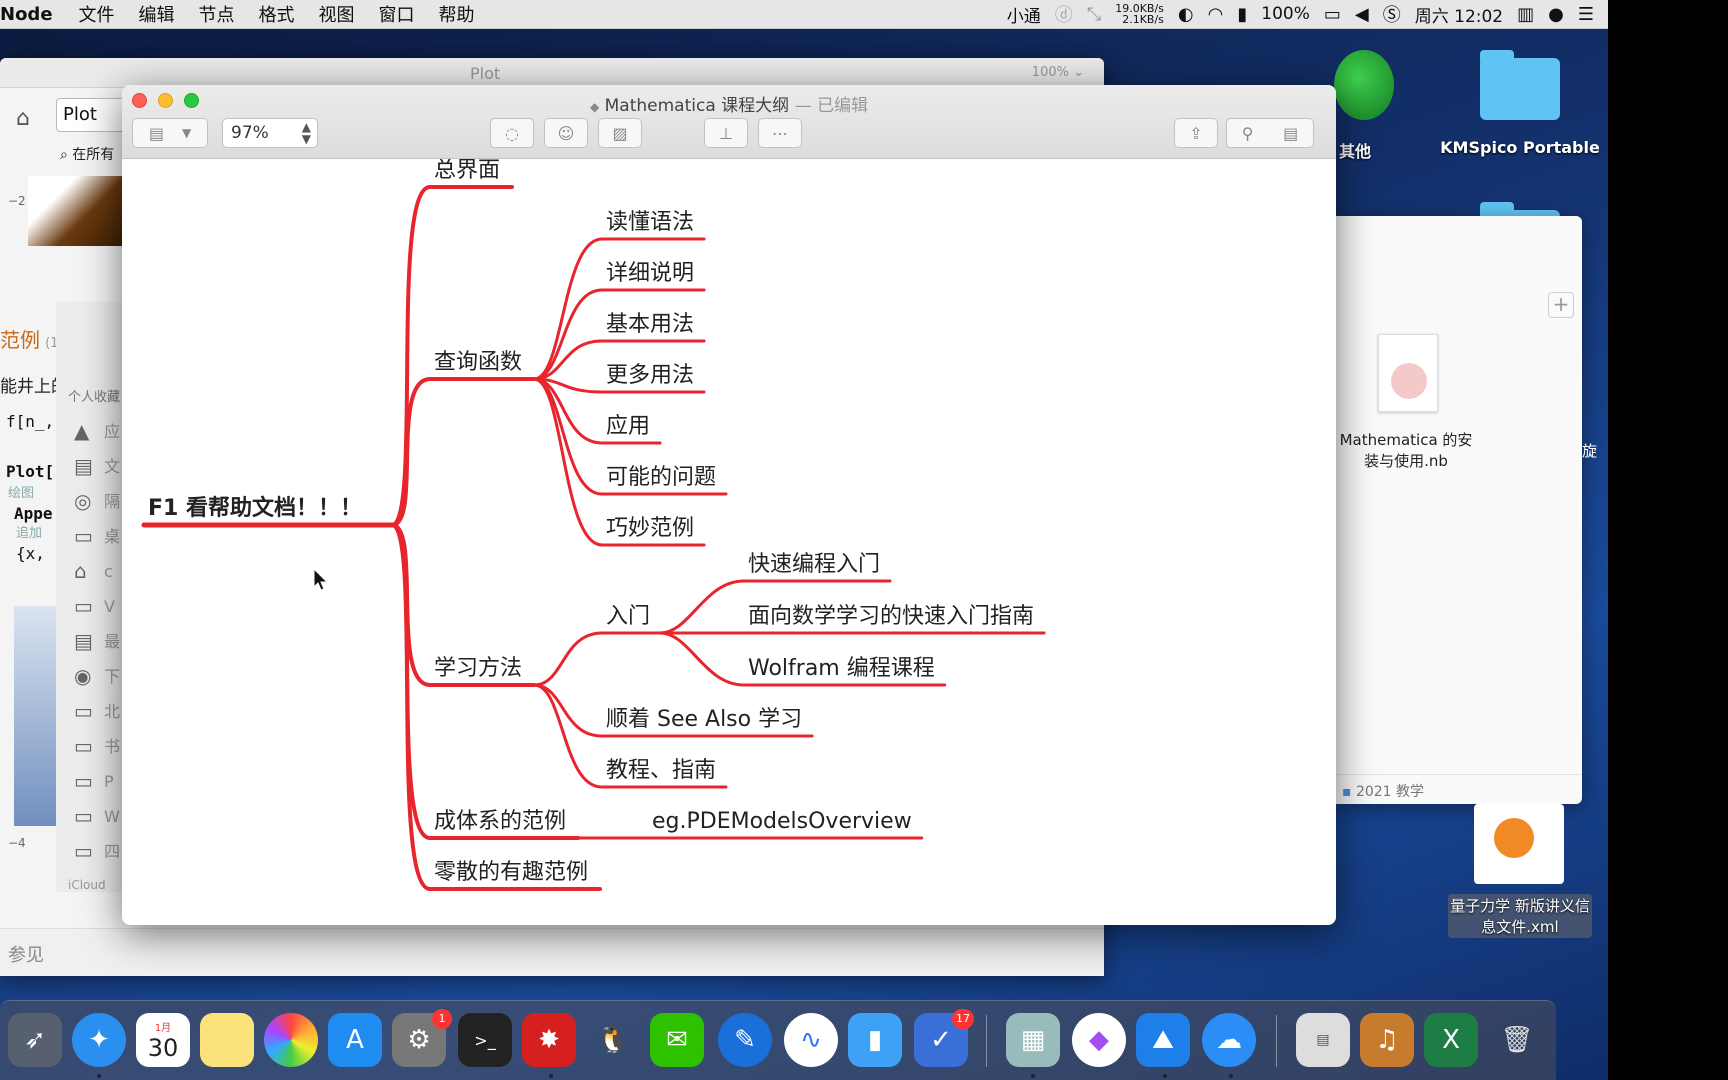 The image size is (1728, 1080). Describe the element at coordinates (650, 528) in the screenshot. I see `node-query-6: 巧妙范例` at that location.